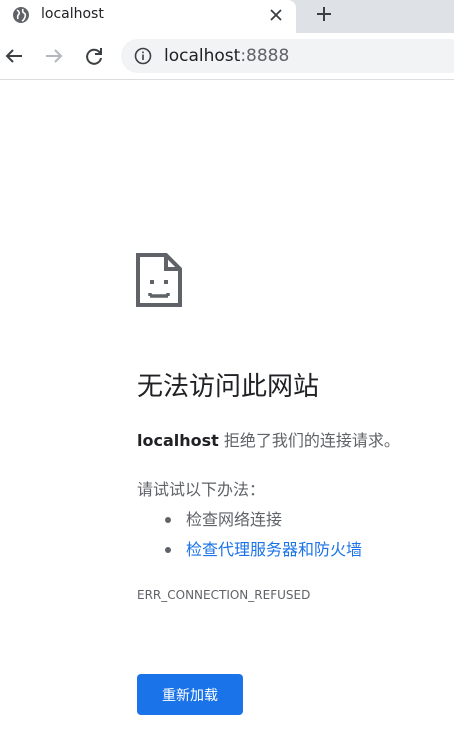 This screenshot has height=740, width=454. I want to click on tab-title: localhost, so click(72, 14).